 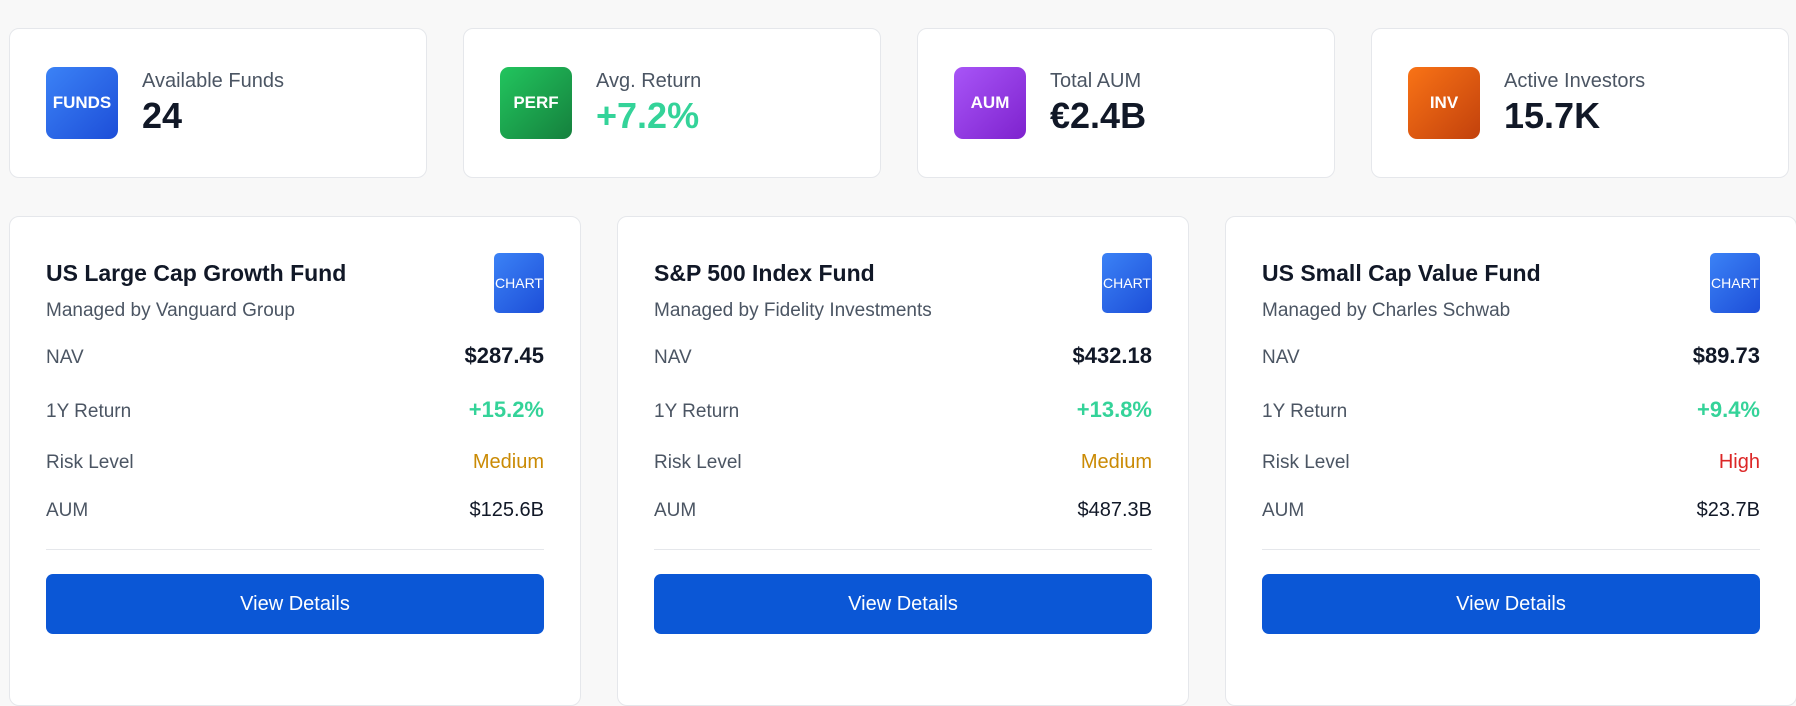 I want to click on metric-value: +15.2%, so click(x=506, y=409).